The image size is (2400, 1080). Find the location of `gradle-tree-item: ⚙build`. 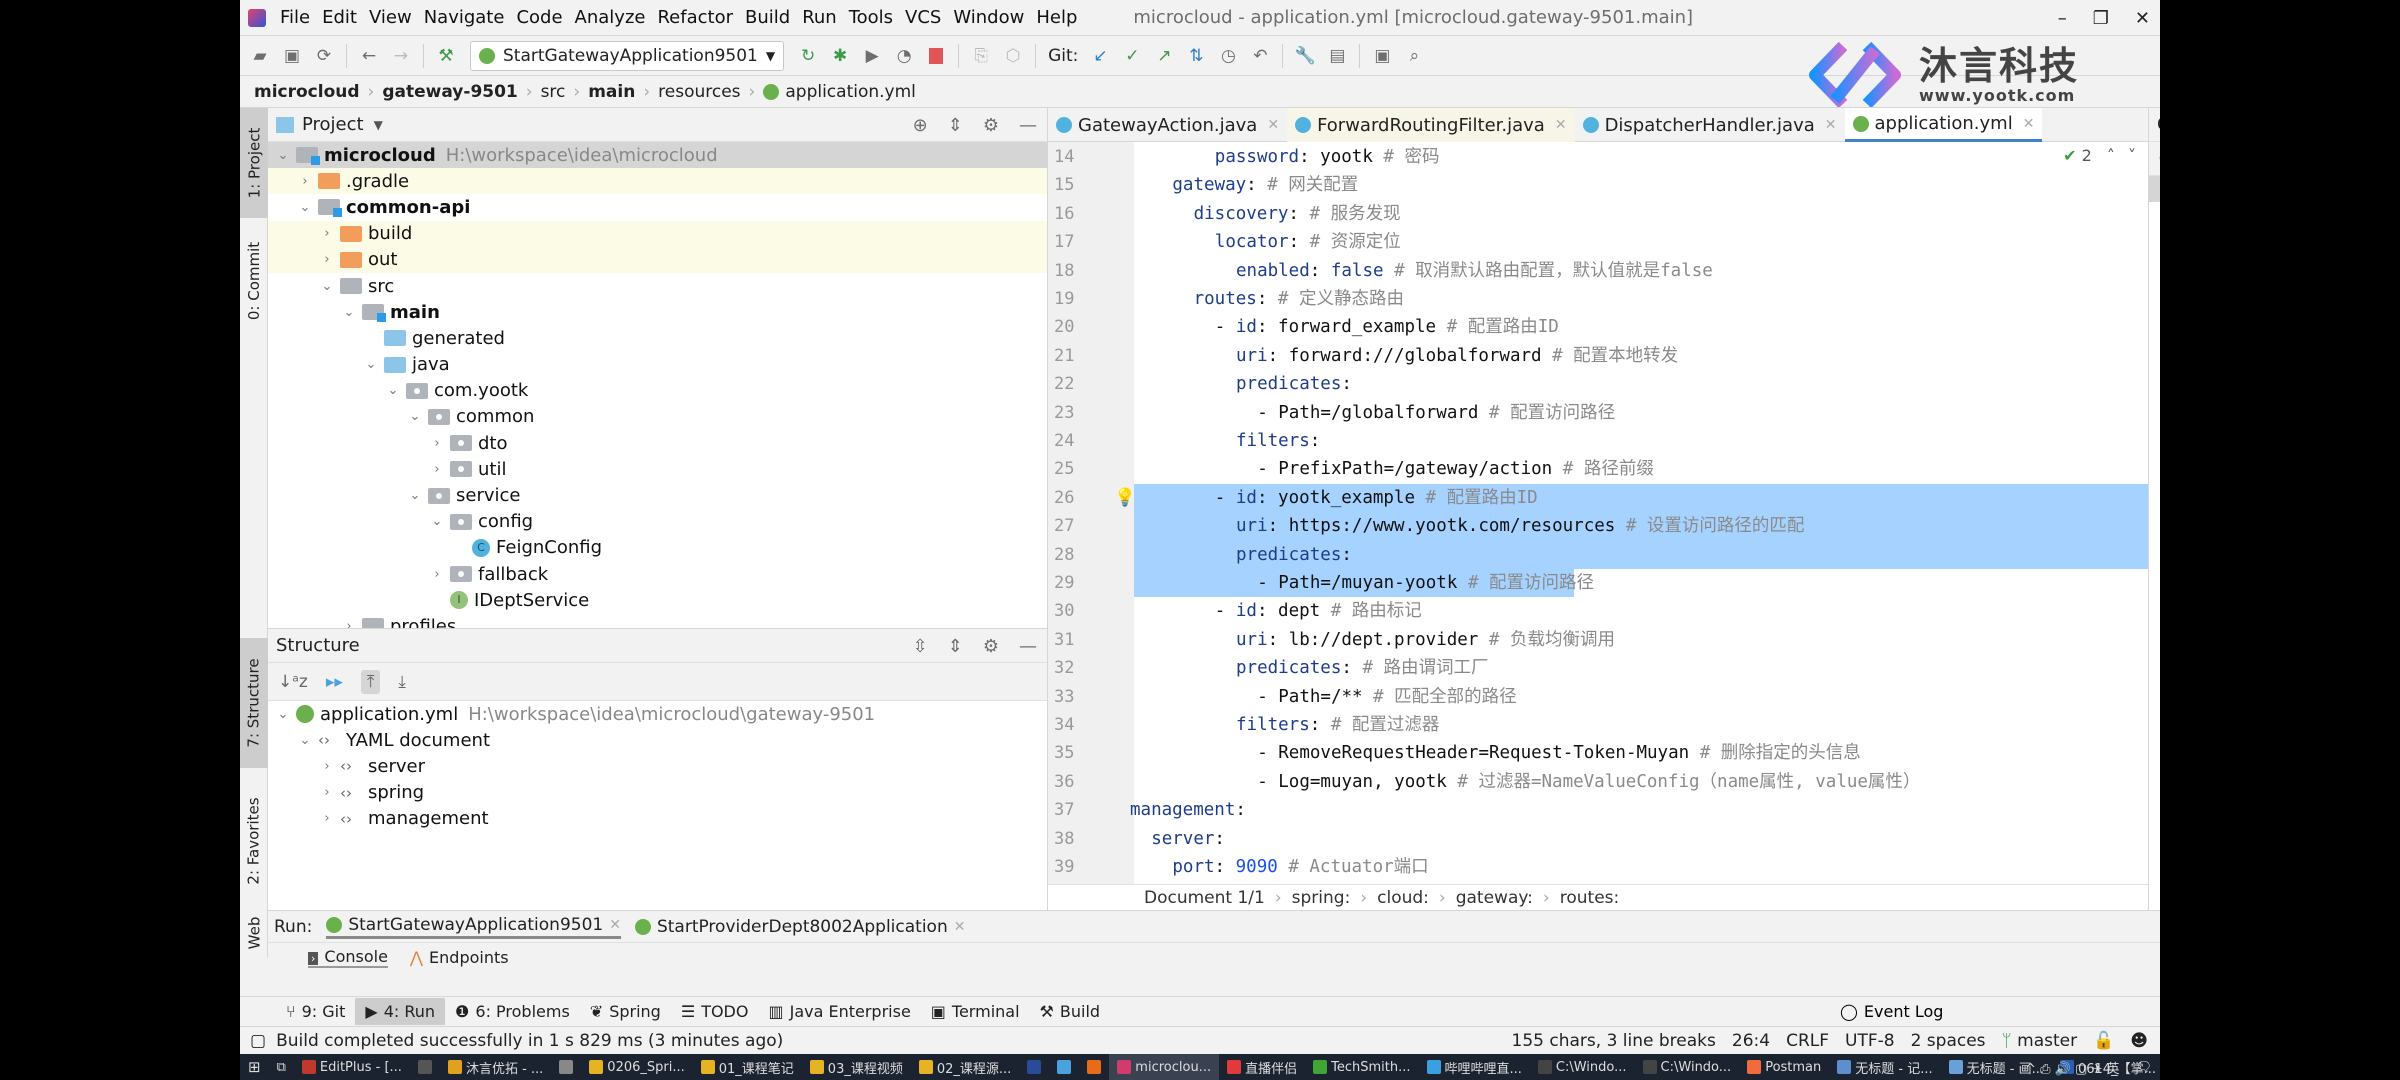

gradle-tree-item: ⚙build is located at coordinates (2154, 529).